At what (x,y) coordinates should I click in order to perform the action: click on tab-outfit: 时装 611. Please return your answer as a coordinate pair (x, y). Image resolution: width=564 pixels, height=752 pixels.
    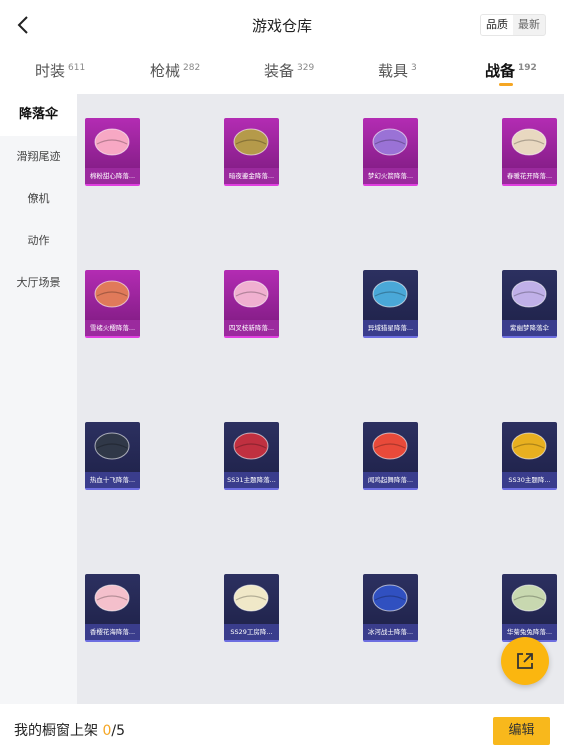
    Looking at the image, I should click on (60, 70).